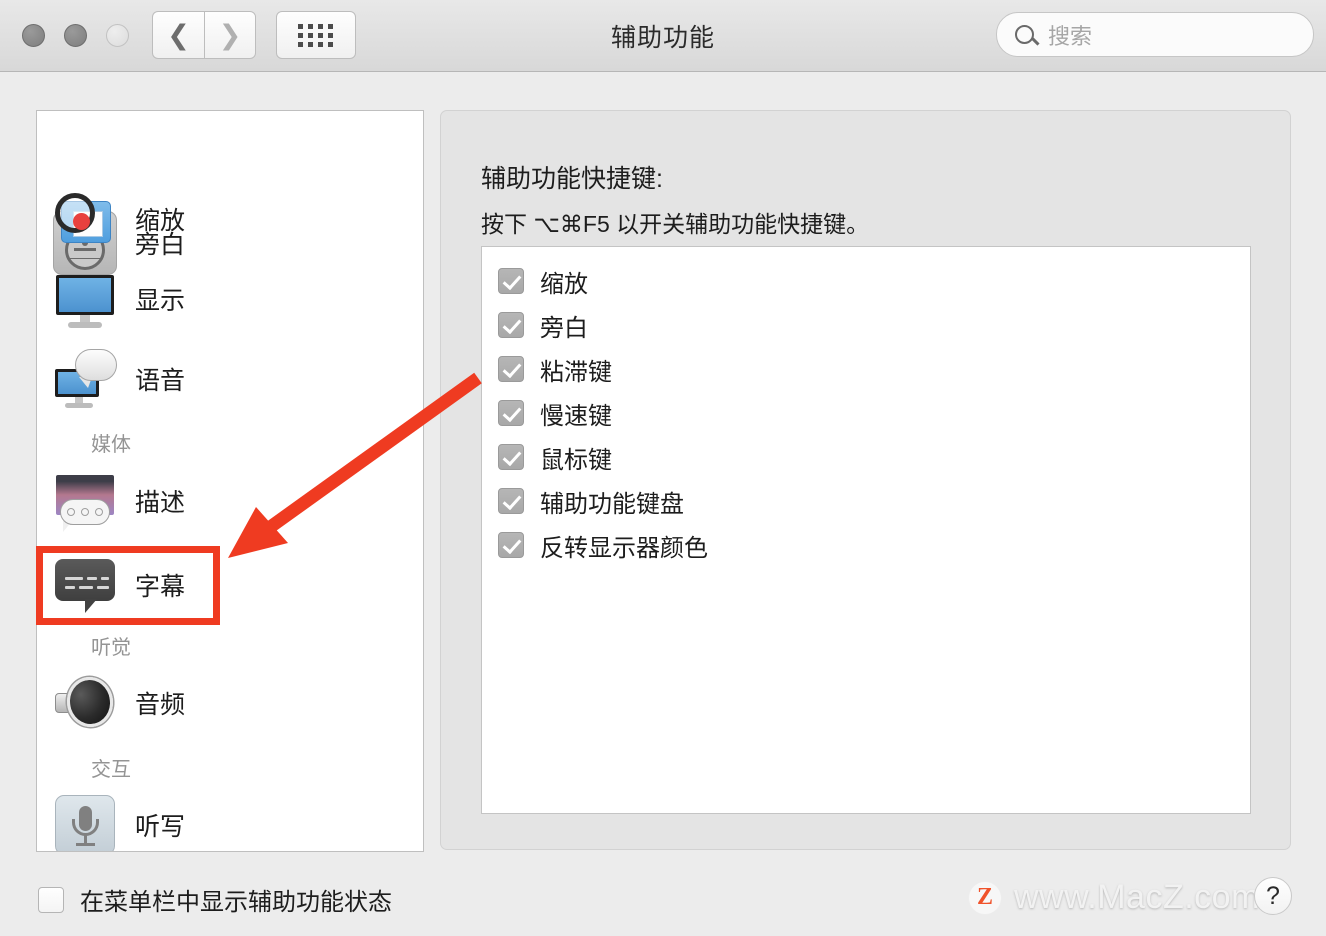 This screenshot has width=1326, height=936. I want to click on sidebar-item-speech: 语音, so click(230, 379).